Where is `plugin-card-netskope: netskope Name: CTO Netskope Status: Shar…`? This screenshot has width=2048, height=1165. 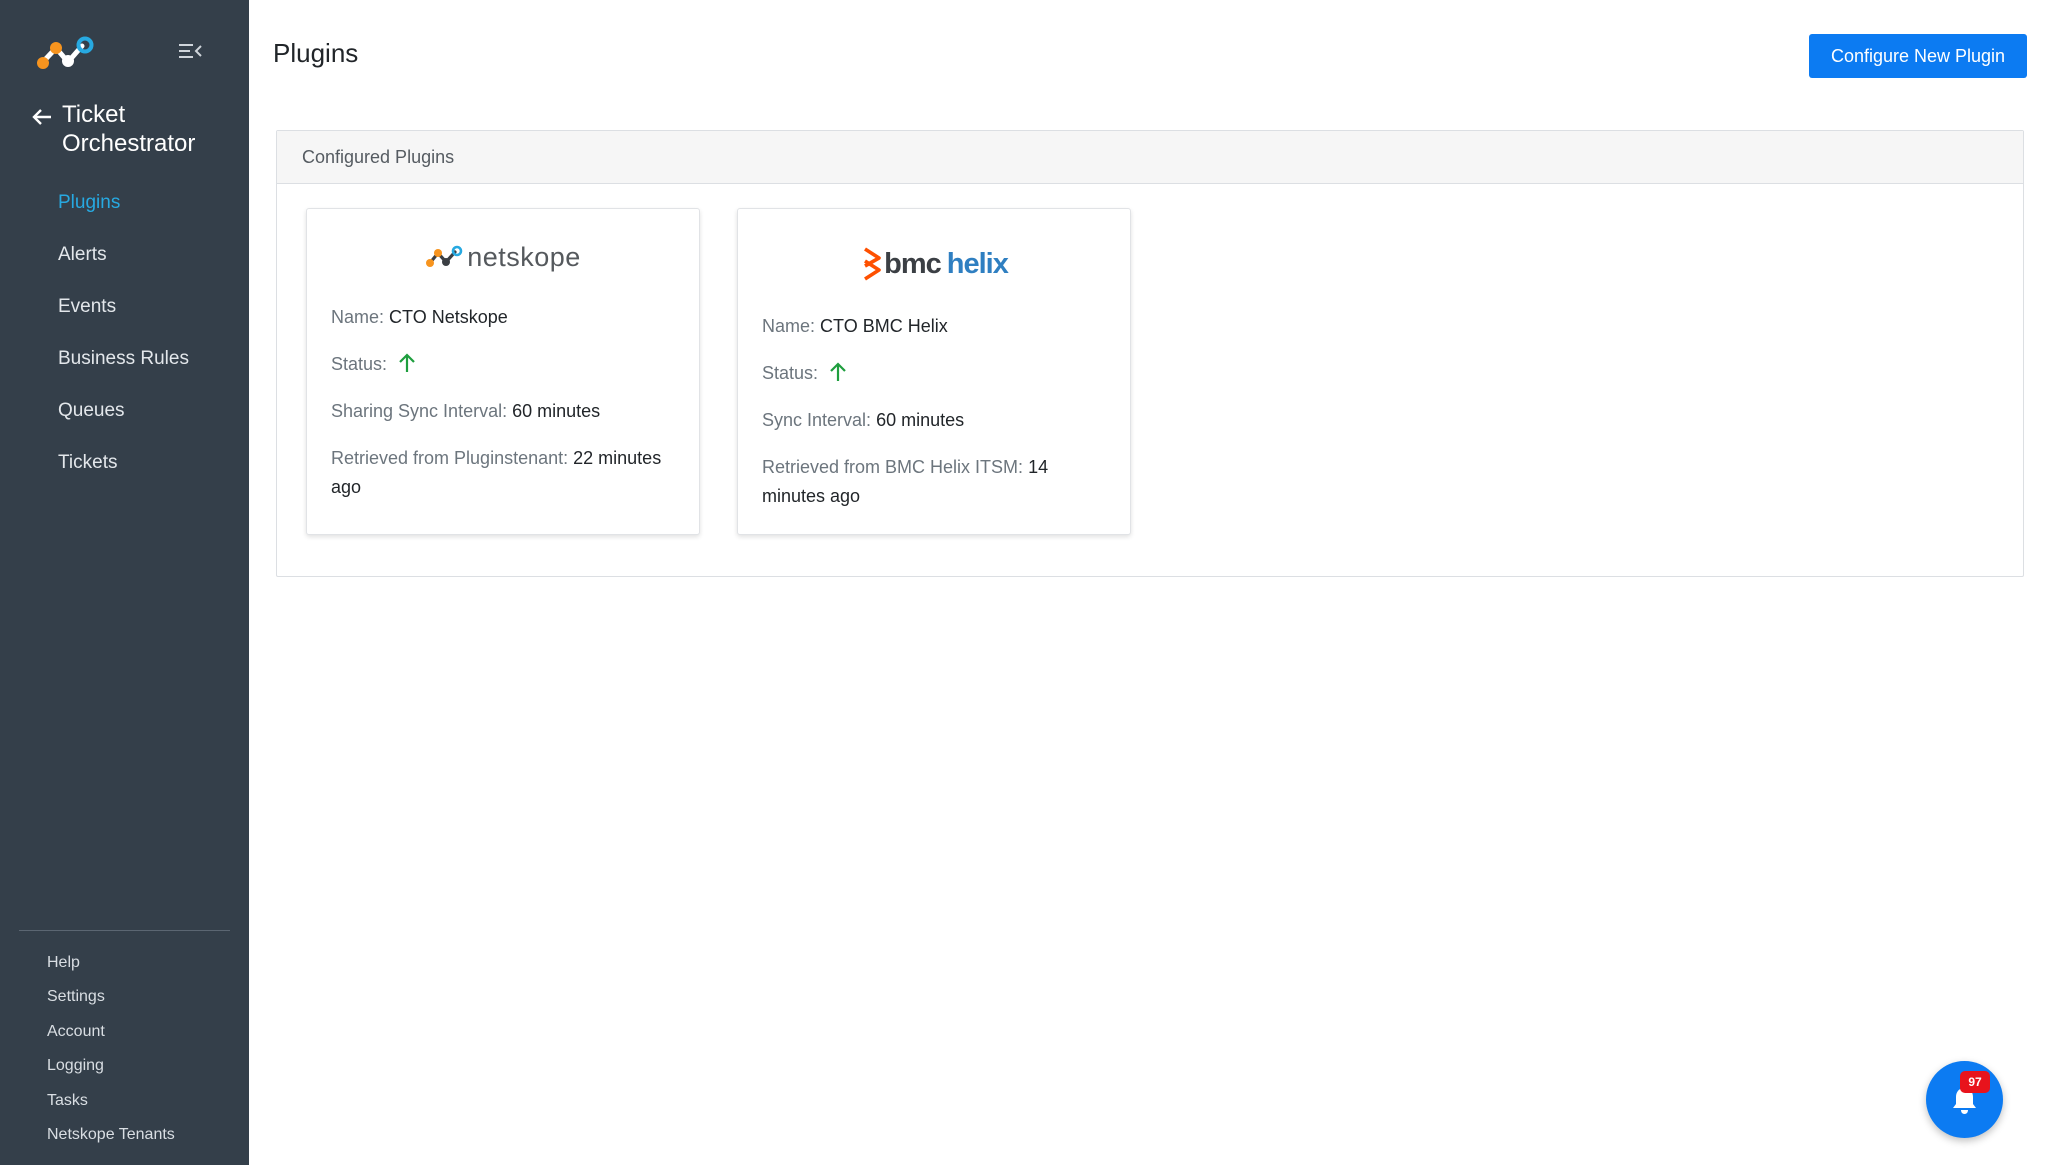 plugin-card-netskope: netskope Name: CTO Netskope Status: Shar… is located at coordinates (503, 371).